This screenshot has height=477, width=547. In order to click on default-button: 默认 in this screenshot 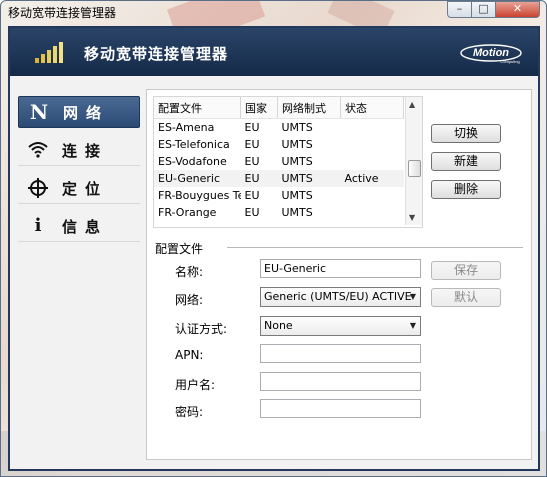, I will do `click(466, 297)`.